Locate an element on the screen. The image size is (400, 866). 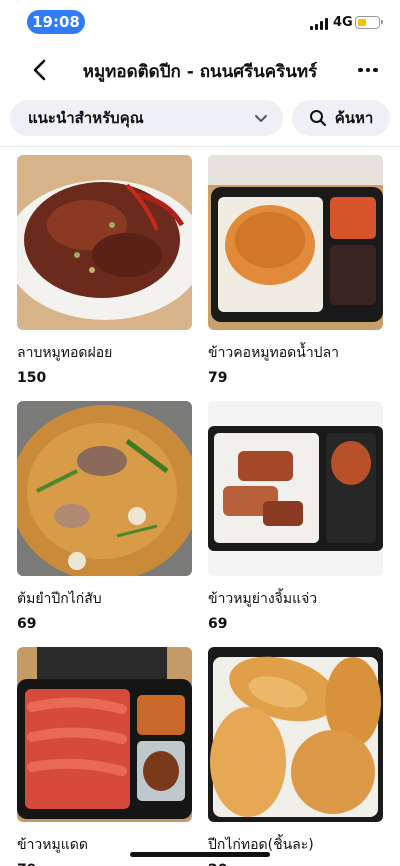
page-title: หมูทอดติดปีก - ถนนศรีนครินทร์ is located at coordinates (200, 72).